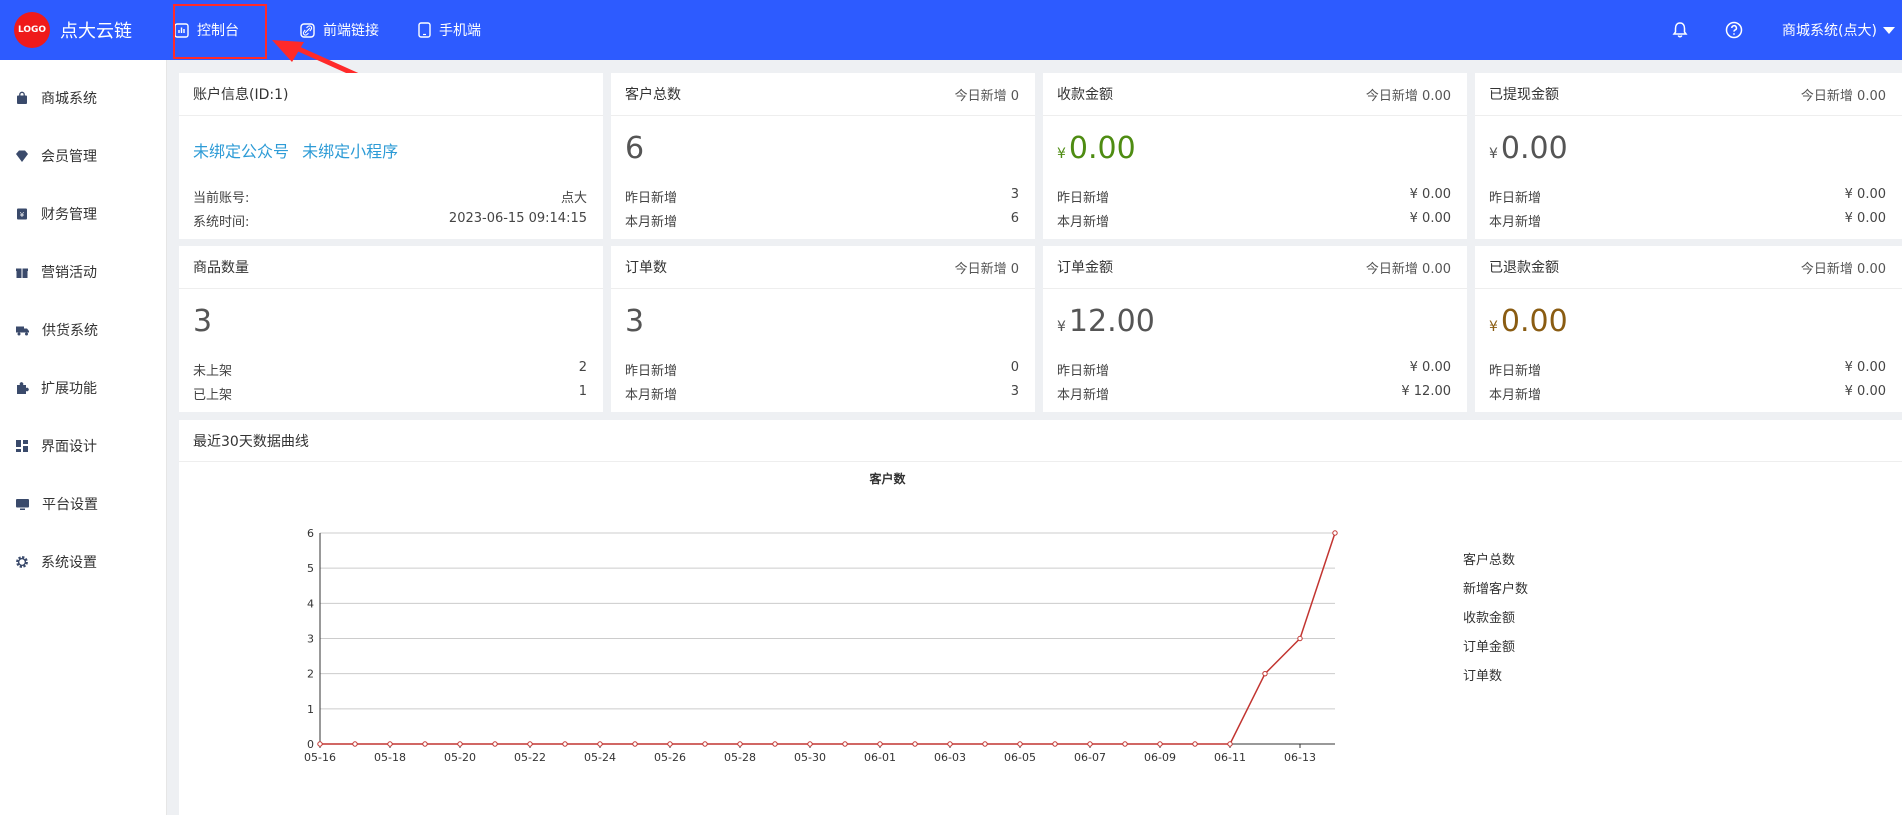 This screenshot has width=1902, height=815. What do you see at coordinates (22, 331) in the screenshot?
I see `truck-icon` at bounding box center [22, 331].